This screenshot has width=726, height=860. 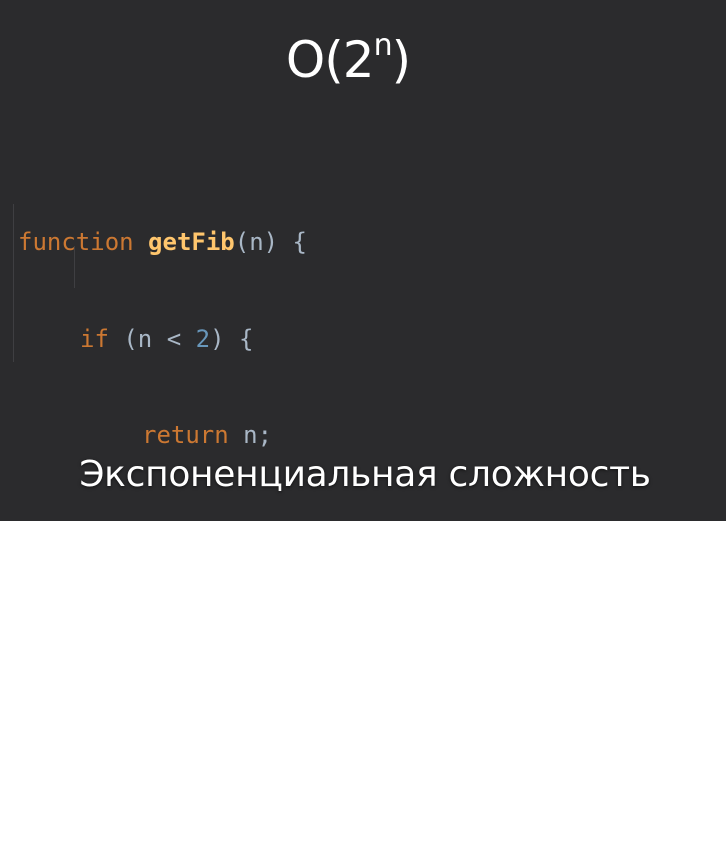 What do you see at coordinates (346, 242) in the screenshot?
I see `code-line-1: function getFib(n) {` at bounding box center [346, 242].